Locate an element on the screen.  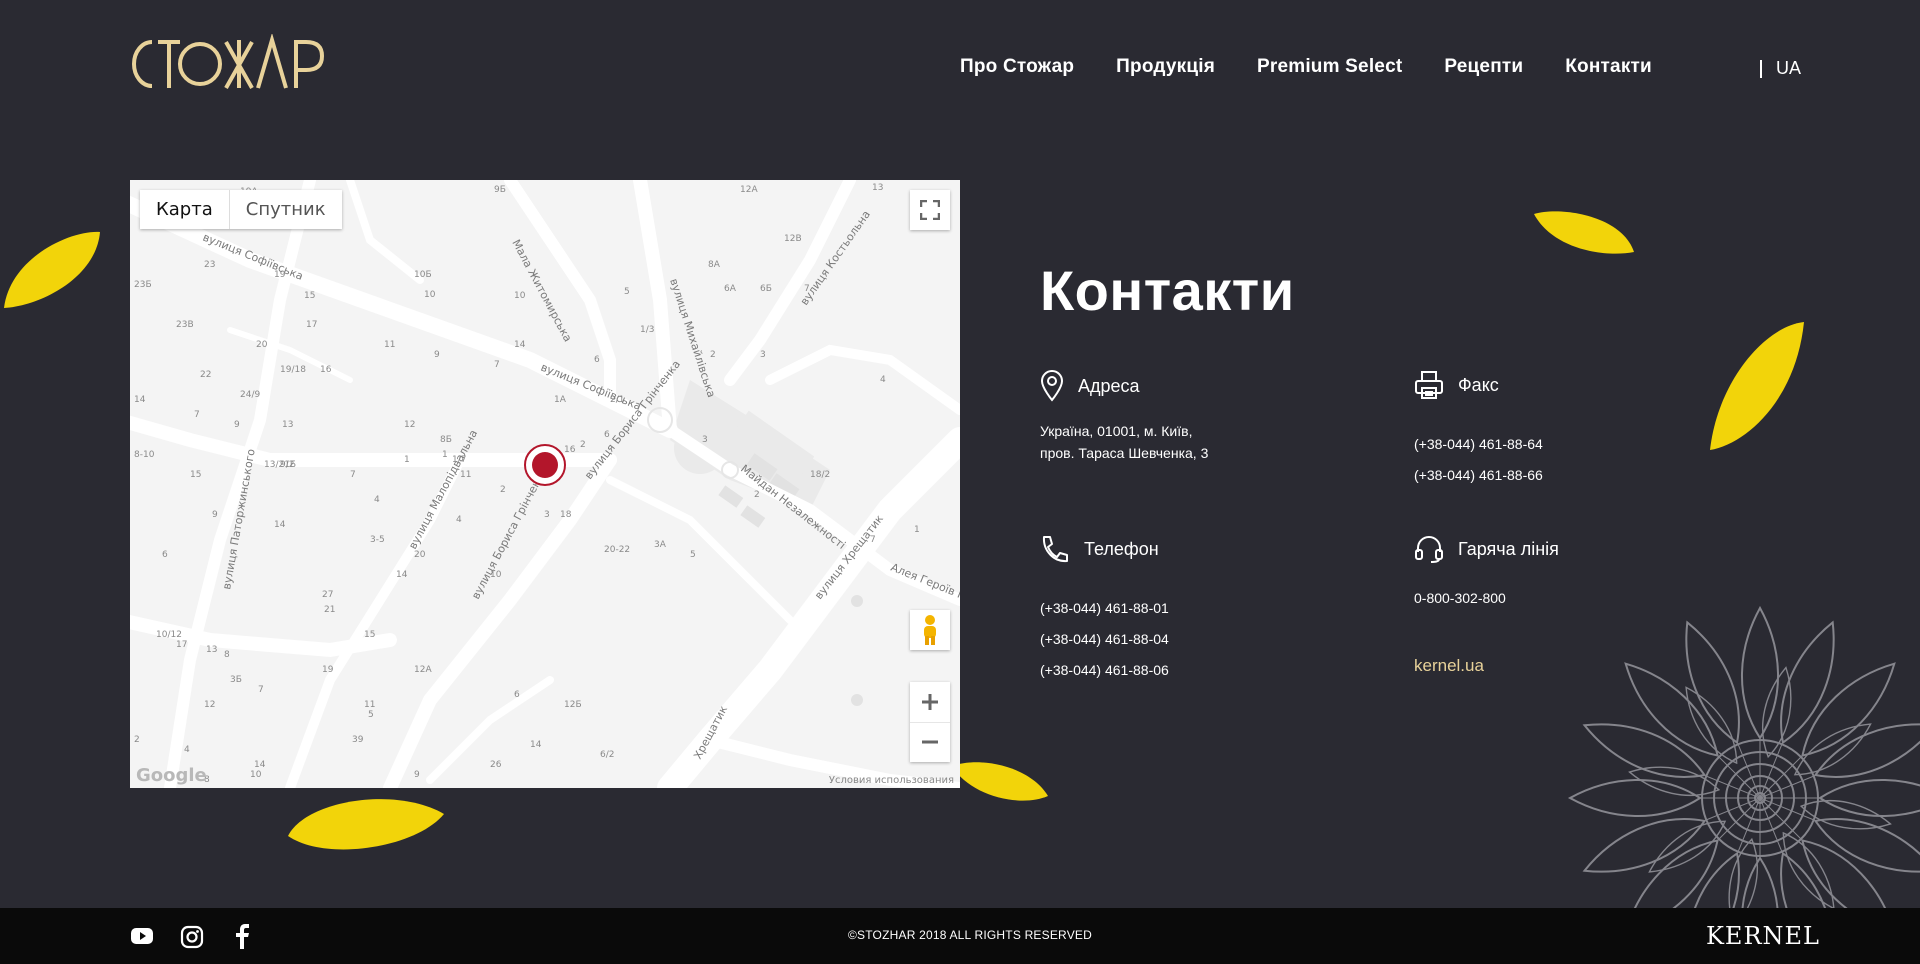
instagram-link is located at coordinates (192, 939).